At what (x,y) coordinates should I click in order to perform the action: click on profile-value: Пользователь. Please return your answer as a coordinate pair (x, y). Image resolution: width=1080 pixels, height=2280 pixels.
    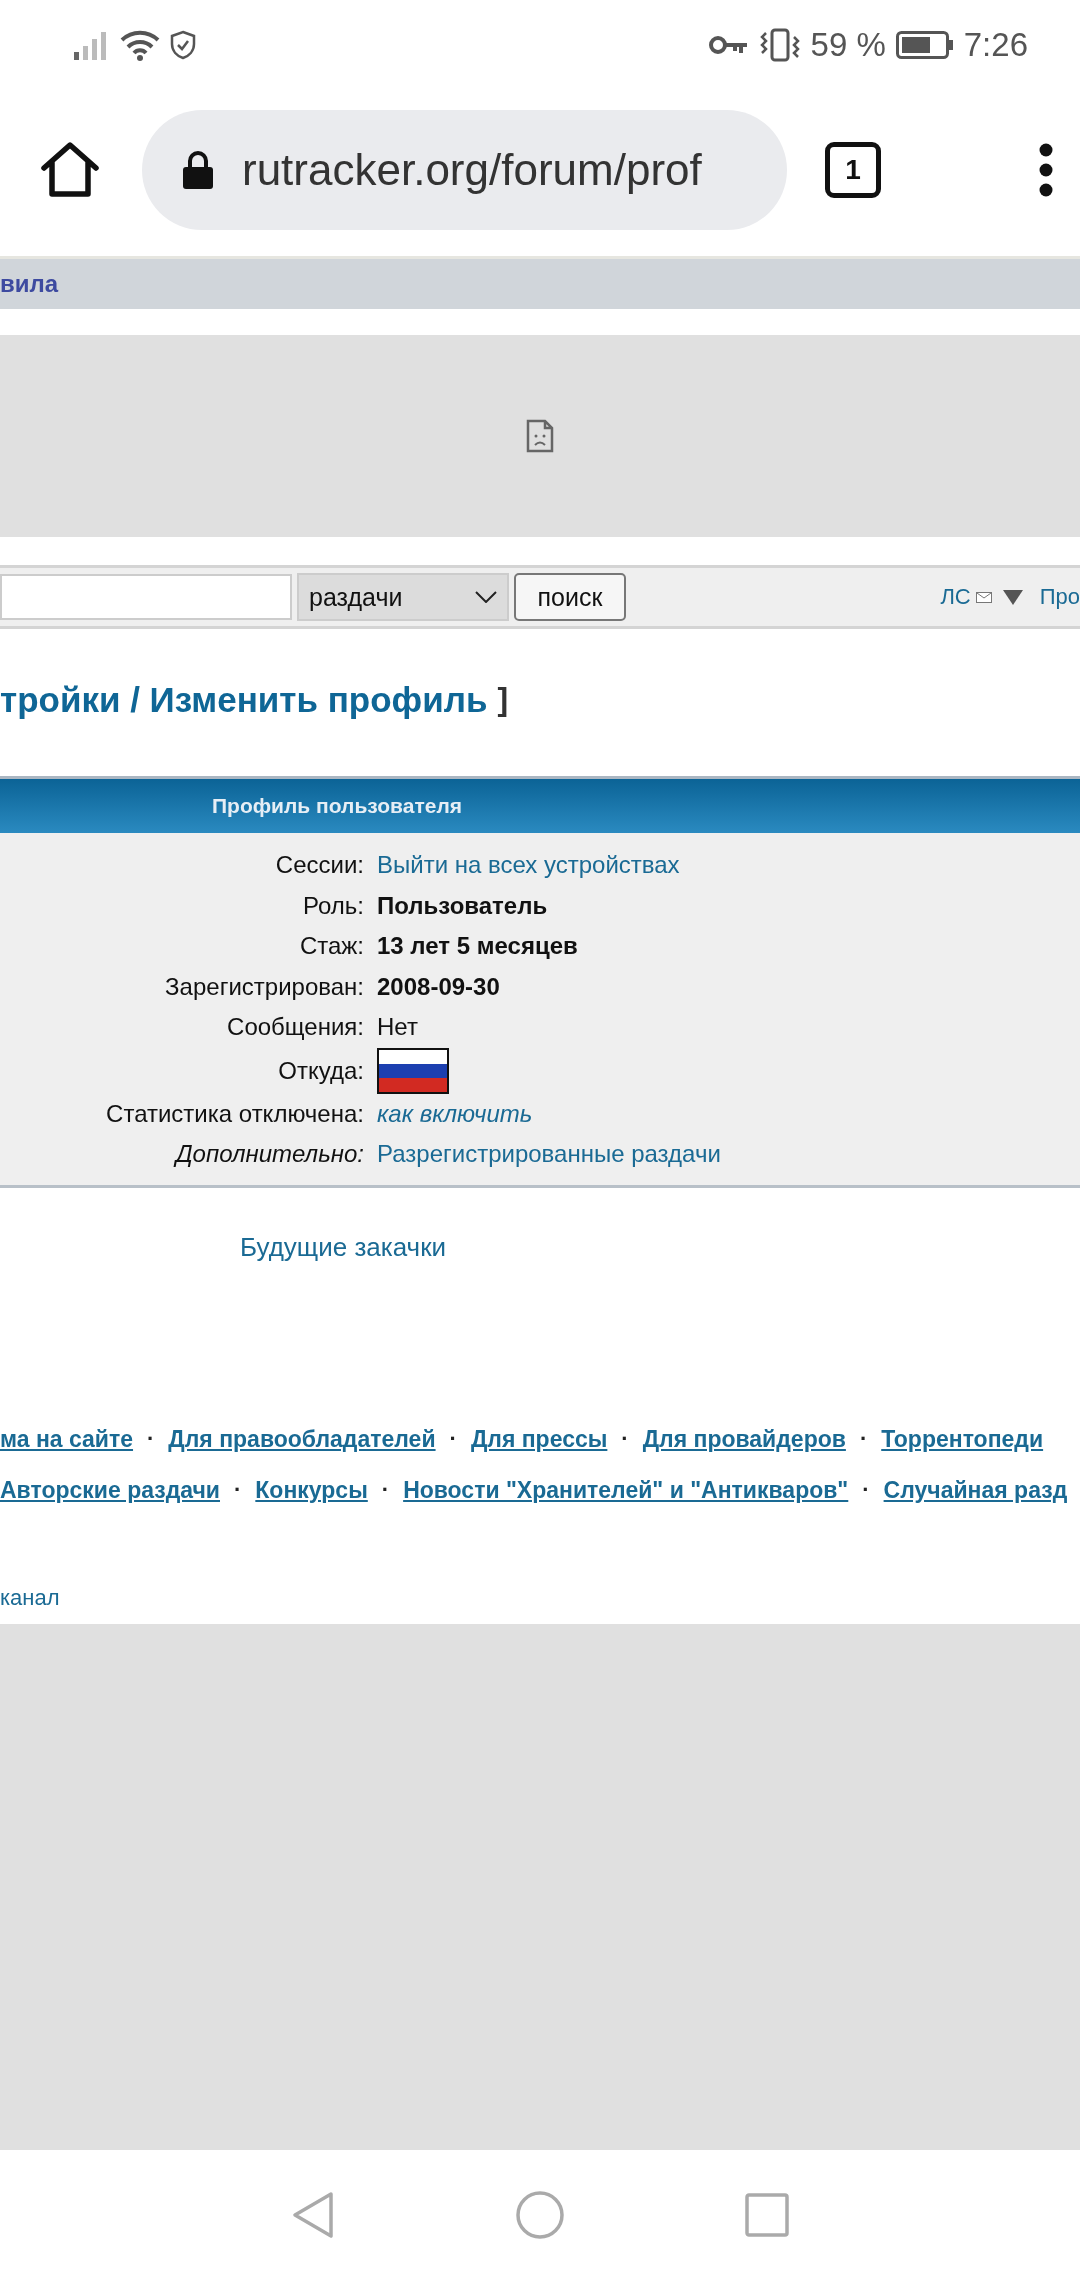
    Looking at the image, I should click on (462, 905).